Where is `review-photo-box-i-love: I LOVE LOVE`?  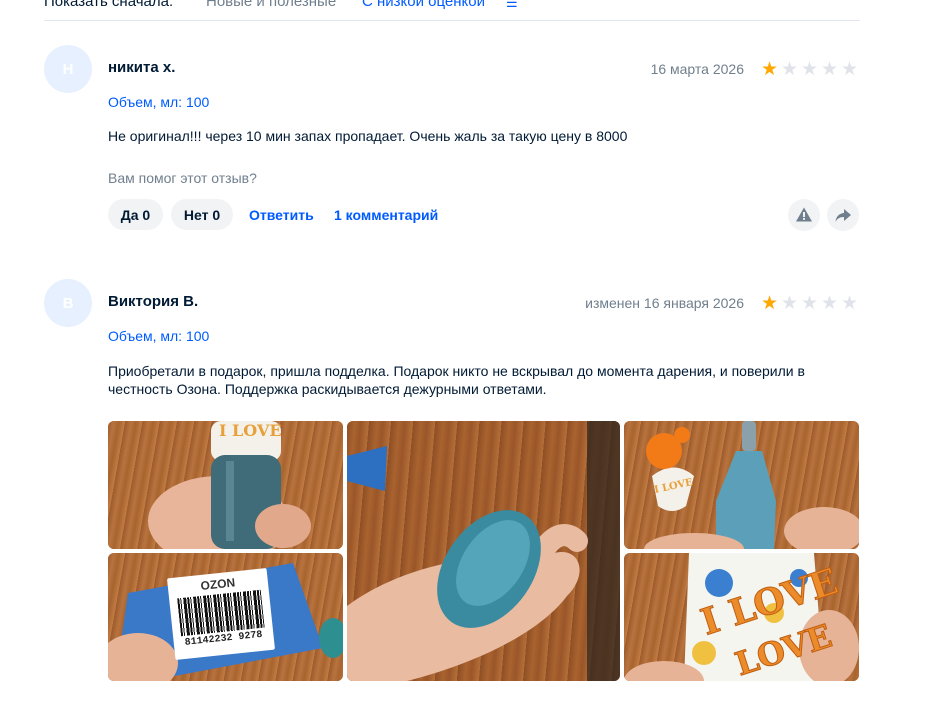 review-photo-box-i-love: I LOVE LOVE is located at coordinates (741, 617).